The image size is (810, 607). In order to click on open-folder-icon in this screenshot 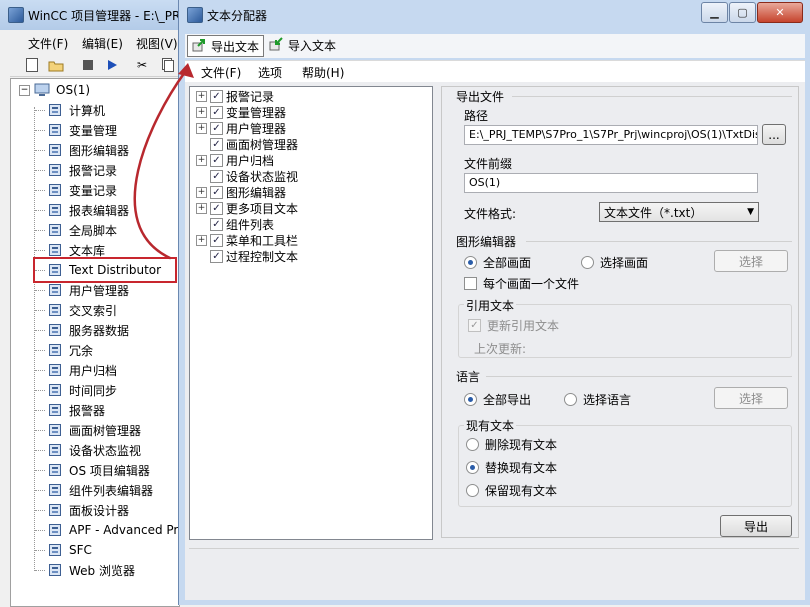, I will do `click(56, 65)`.